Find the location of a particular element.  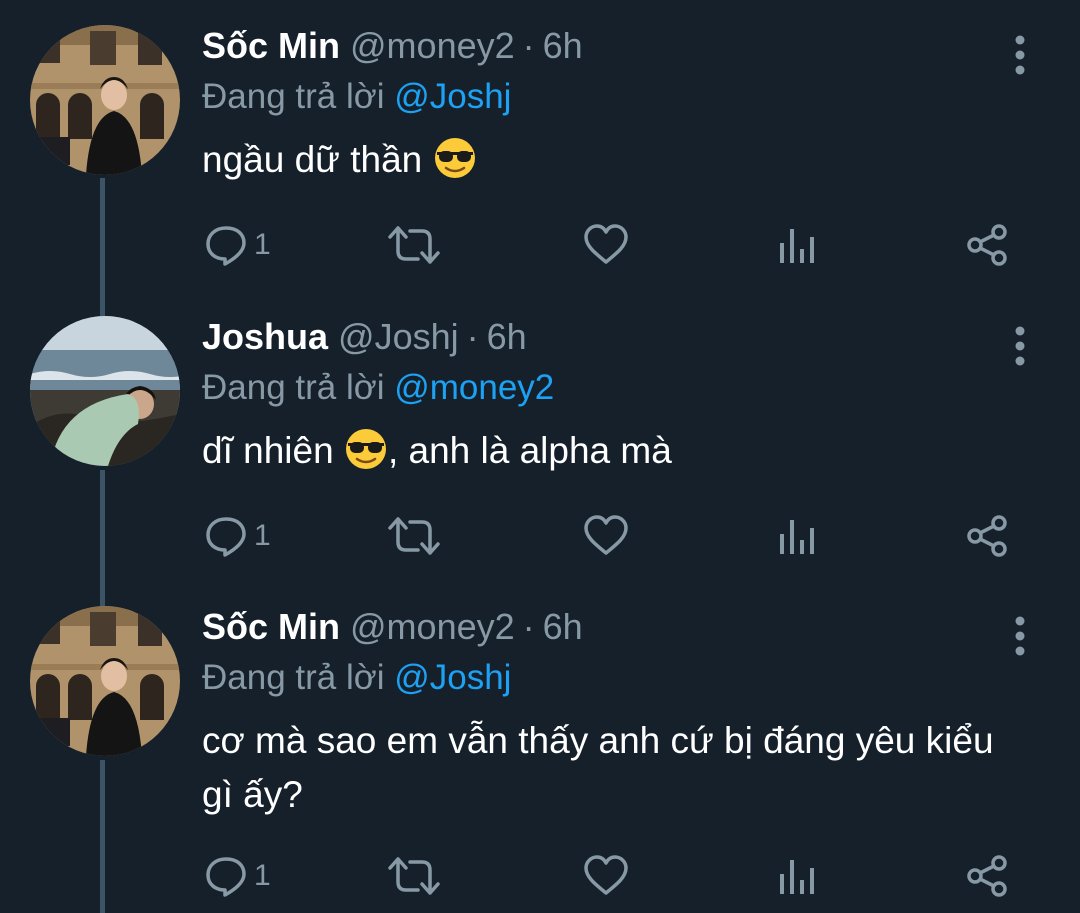

tweet-text: dĩ nhiên , anh là alpha mà is located at coordinates (612, 451).